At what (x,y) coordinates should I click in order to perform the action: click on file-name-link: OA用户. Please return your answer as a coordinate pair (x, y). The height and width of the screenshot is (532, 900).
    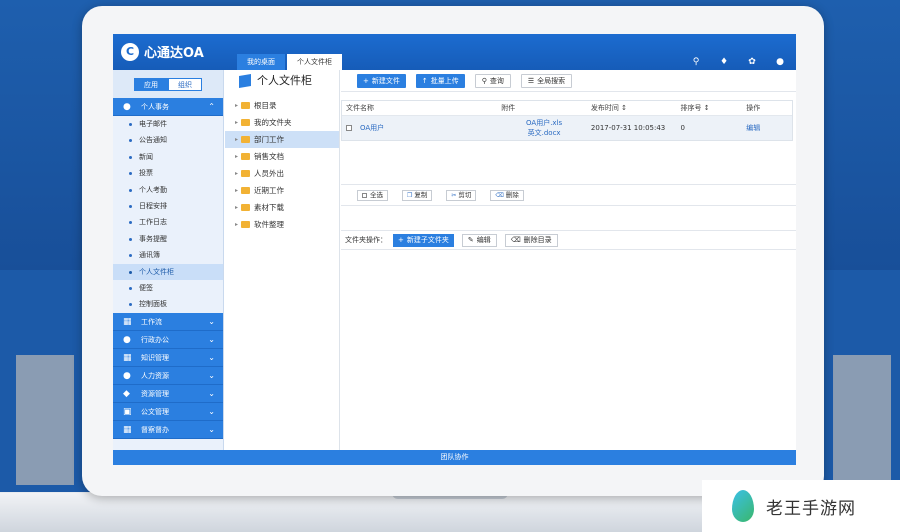
    Looking at the image, I should click on (372, 128).